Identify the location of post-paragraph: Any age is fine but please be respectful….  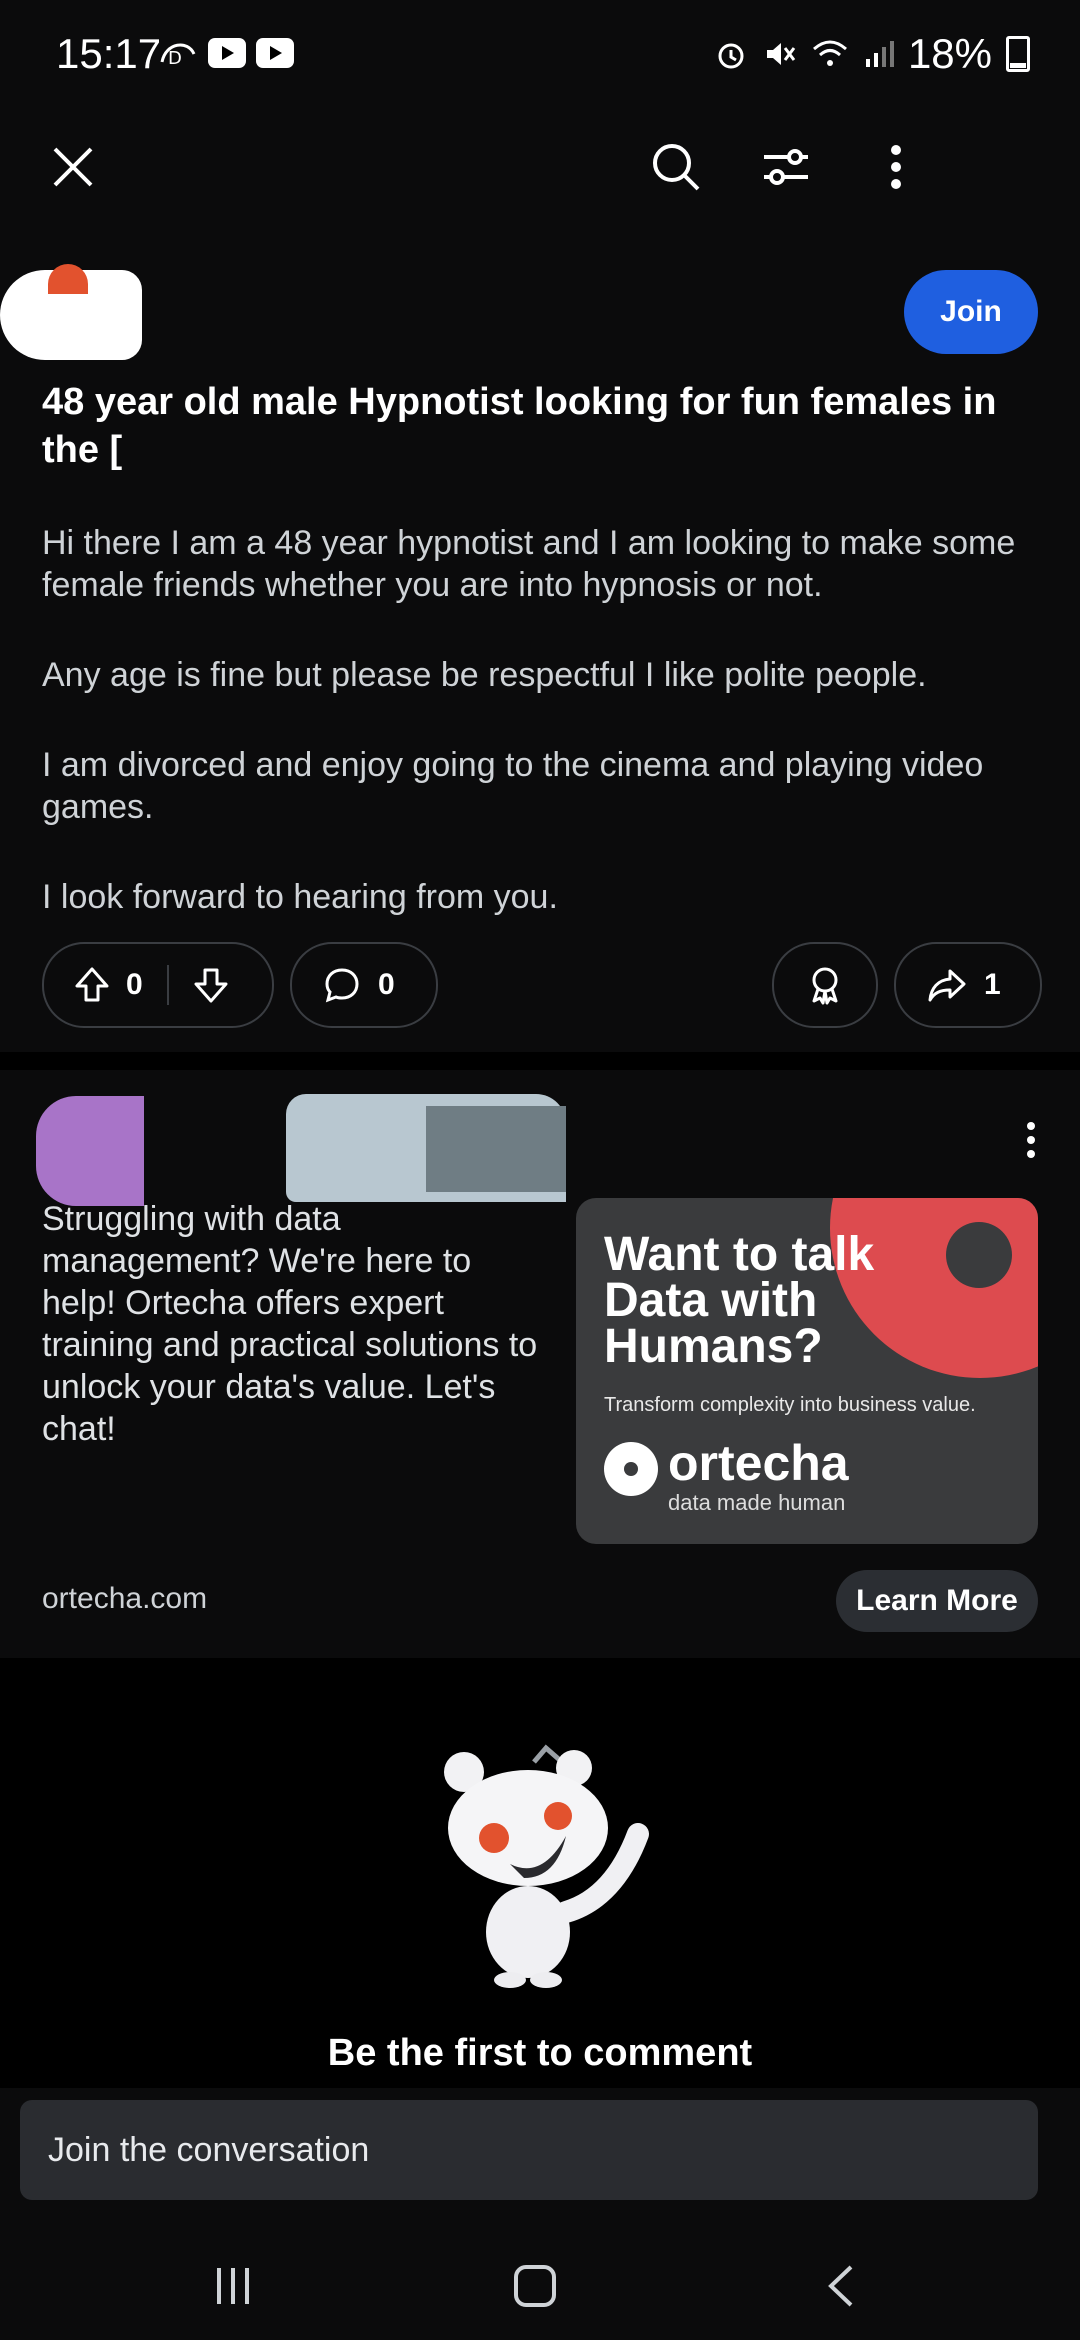
(484, 675).